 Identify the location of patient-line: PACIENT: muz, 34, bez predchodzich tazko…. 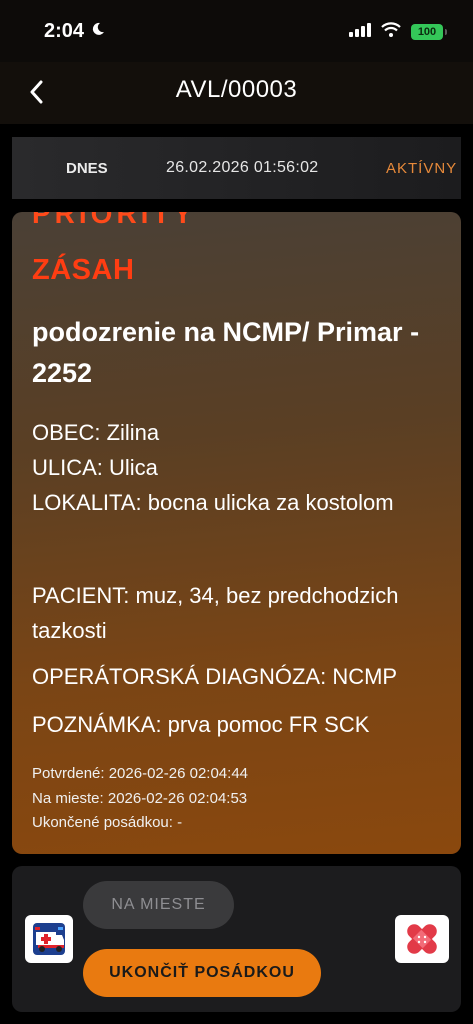
(215, 613).